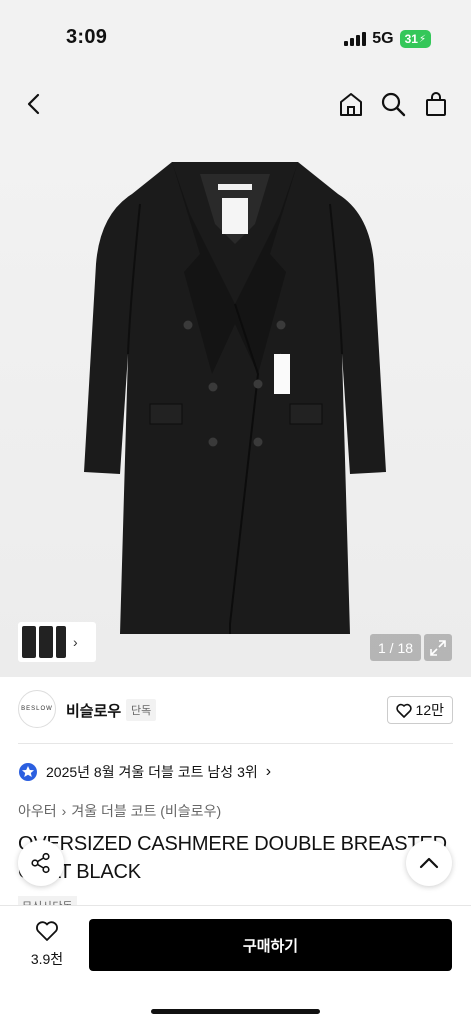 The height and width of the screenshot is (1024, 471). I want to click on care-label, so click(235, 216).